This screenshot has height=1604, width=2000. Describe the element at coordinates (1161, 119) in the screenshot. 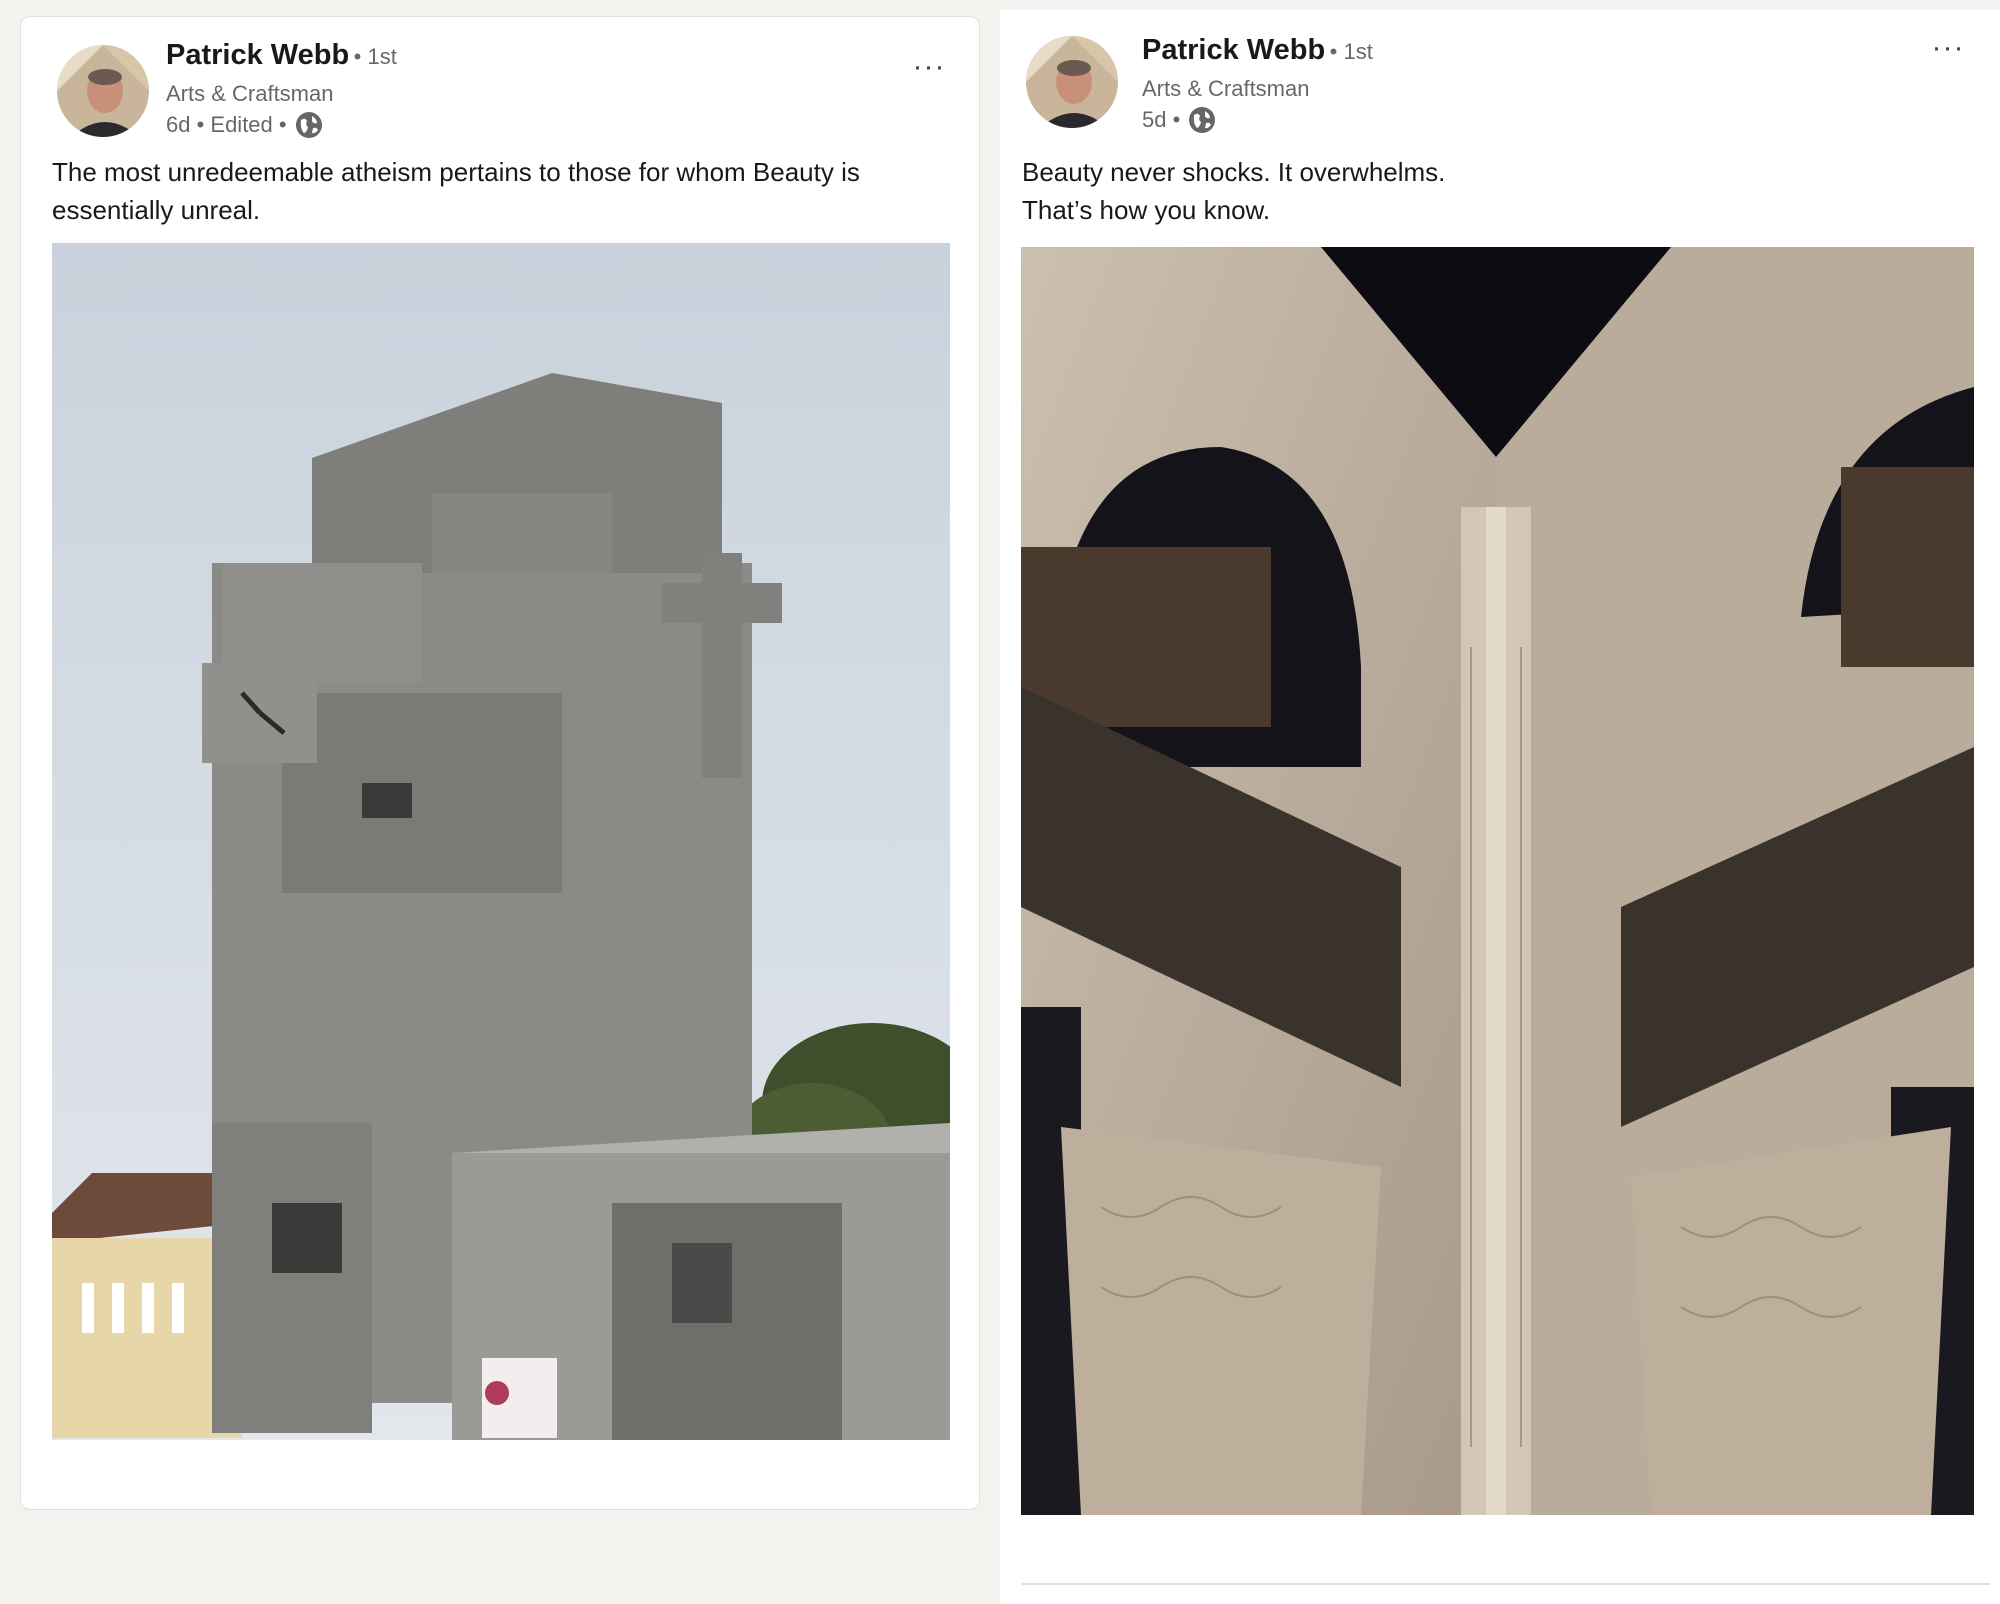

I see `post-timestamp: 5d •` at that location.